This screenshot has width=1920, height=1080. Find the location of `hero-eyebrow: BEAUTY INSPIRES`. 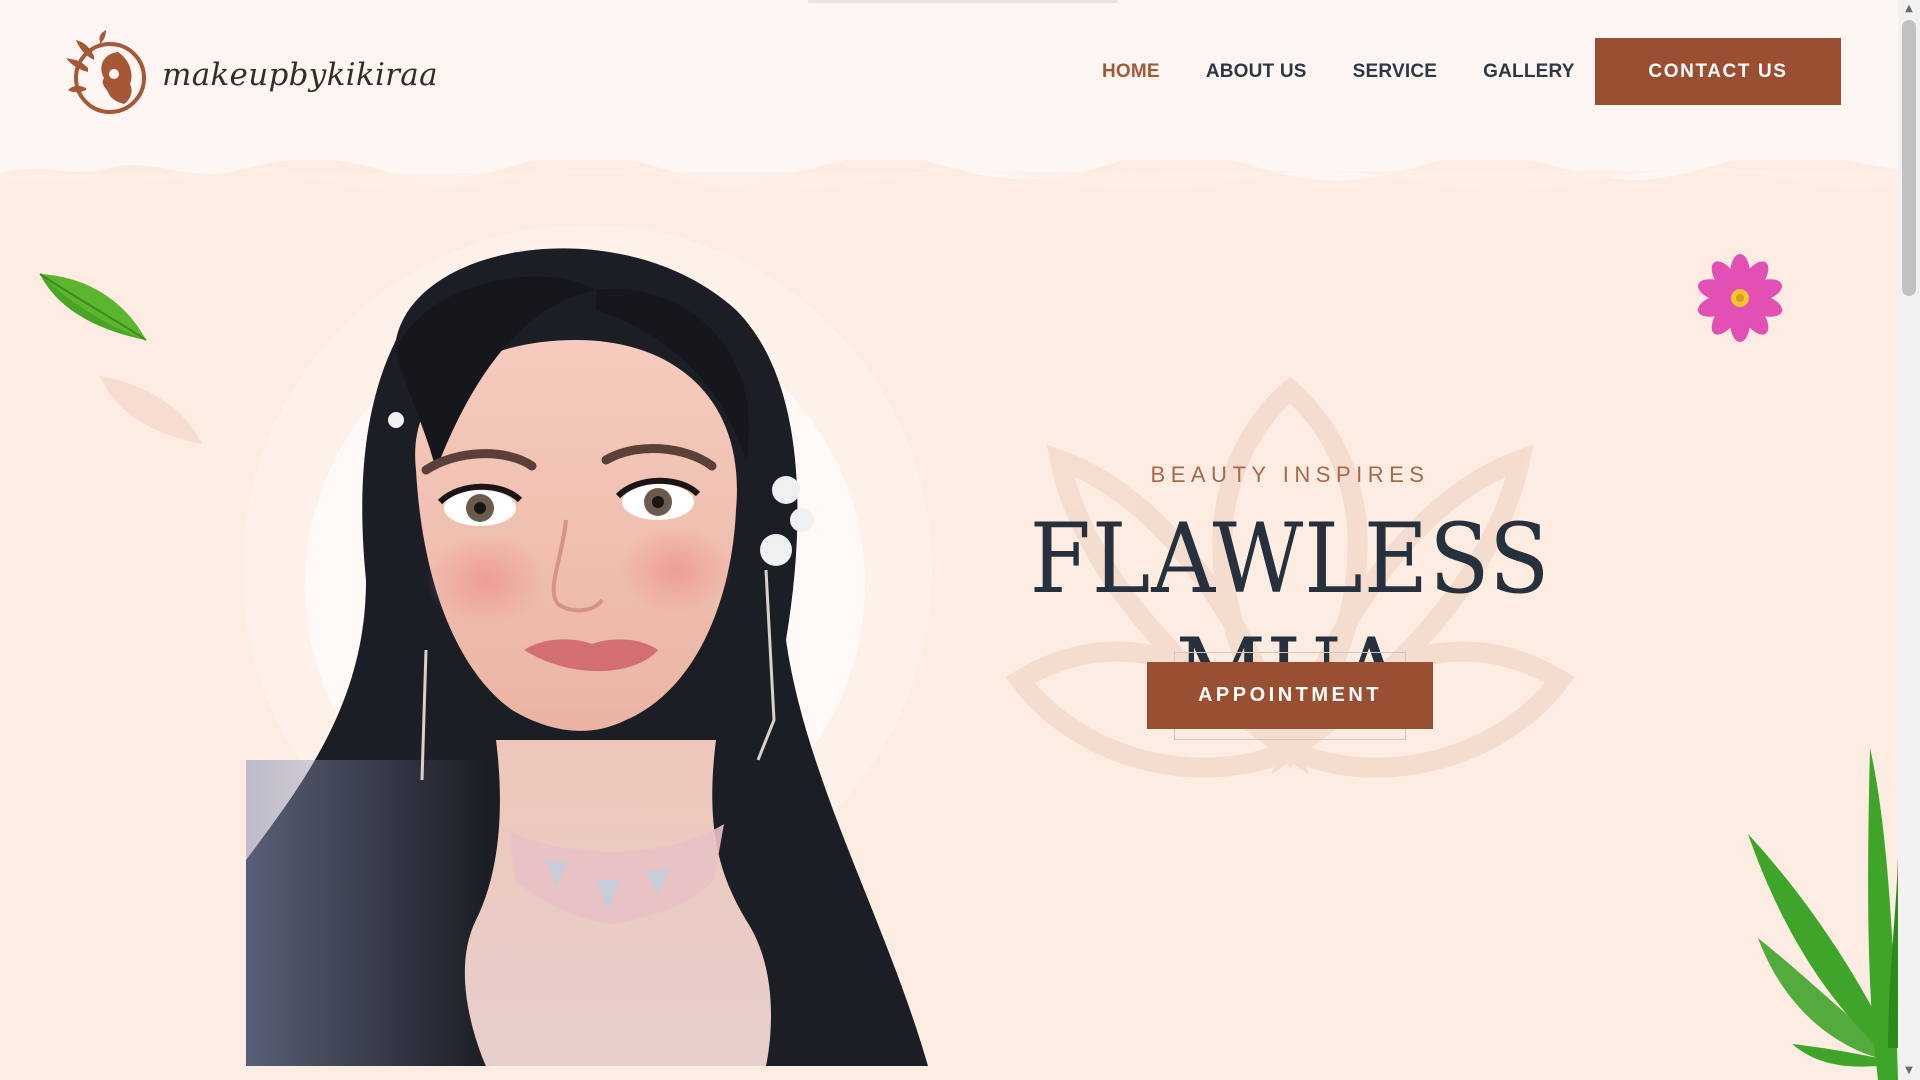

hero-eyebrow: BEAUTY INSPIRES is located at coordinates (1290, 474).